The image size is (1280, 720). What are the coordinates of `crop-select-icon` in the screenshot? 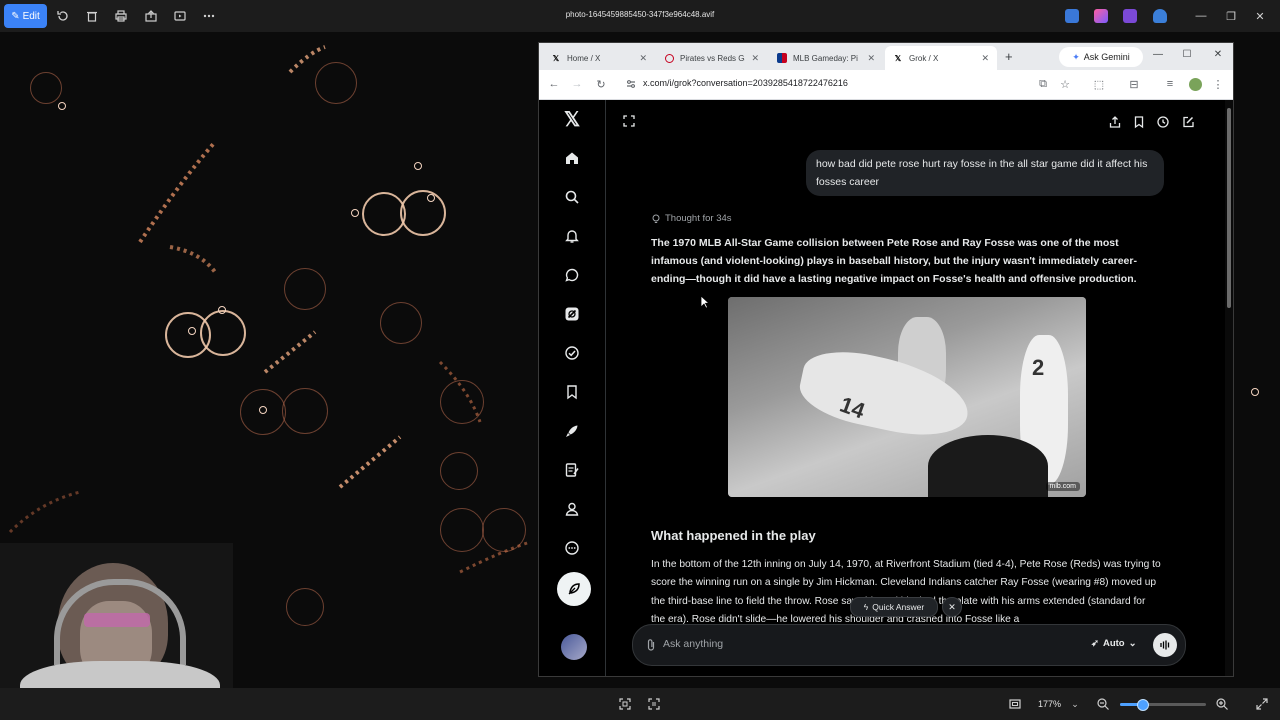 It's located at (625, 704).